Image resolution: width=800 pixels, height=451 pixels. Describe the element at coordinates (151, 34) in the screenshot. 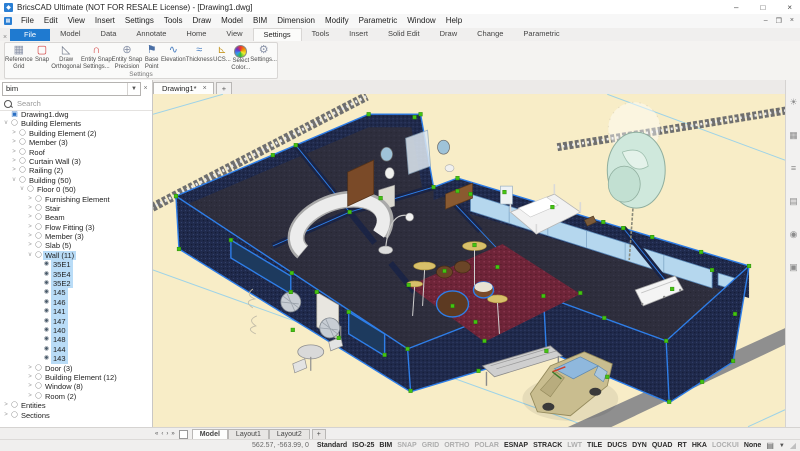

I see `ribbon-tab-annotate: Annotate` at that location.